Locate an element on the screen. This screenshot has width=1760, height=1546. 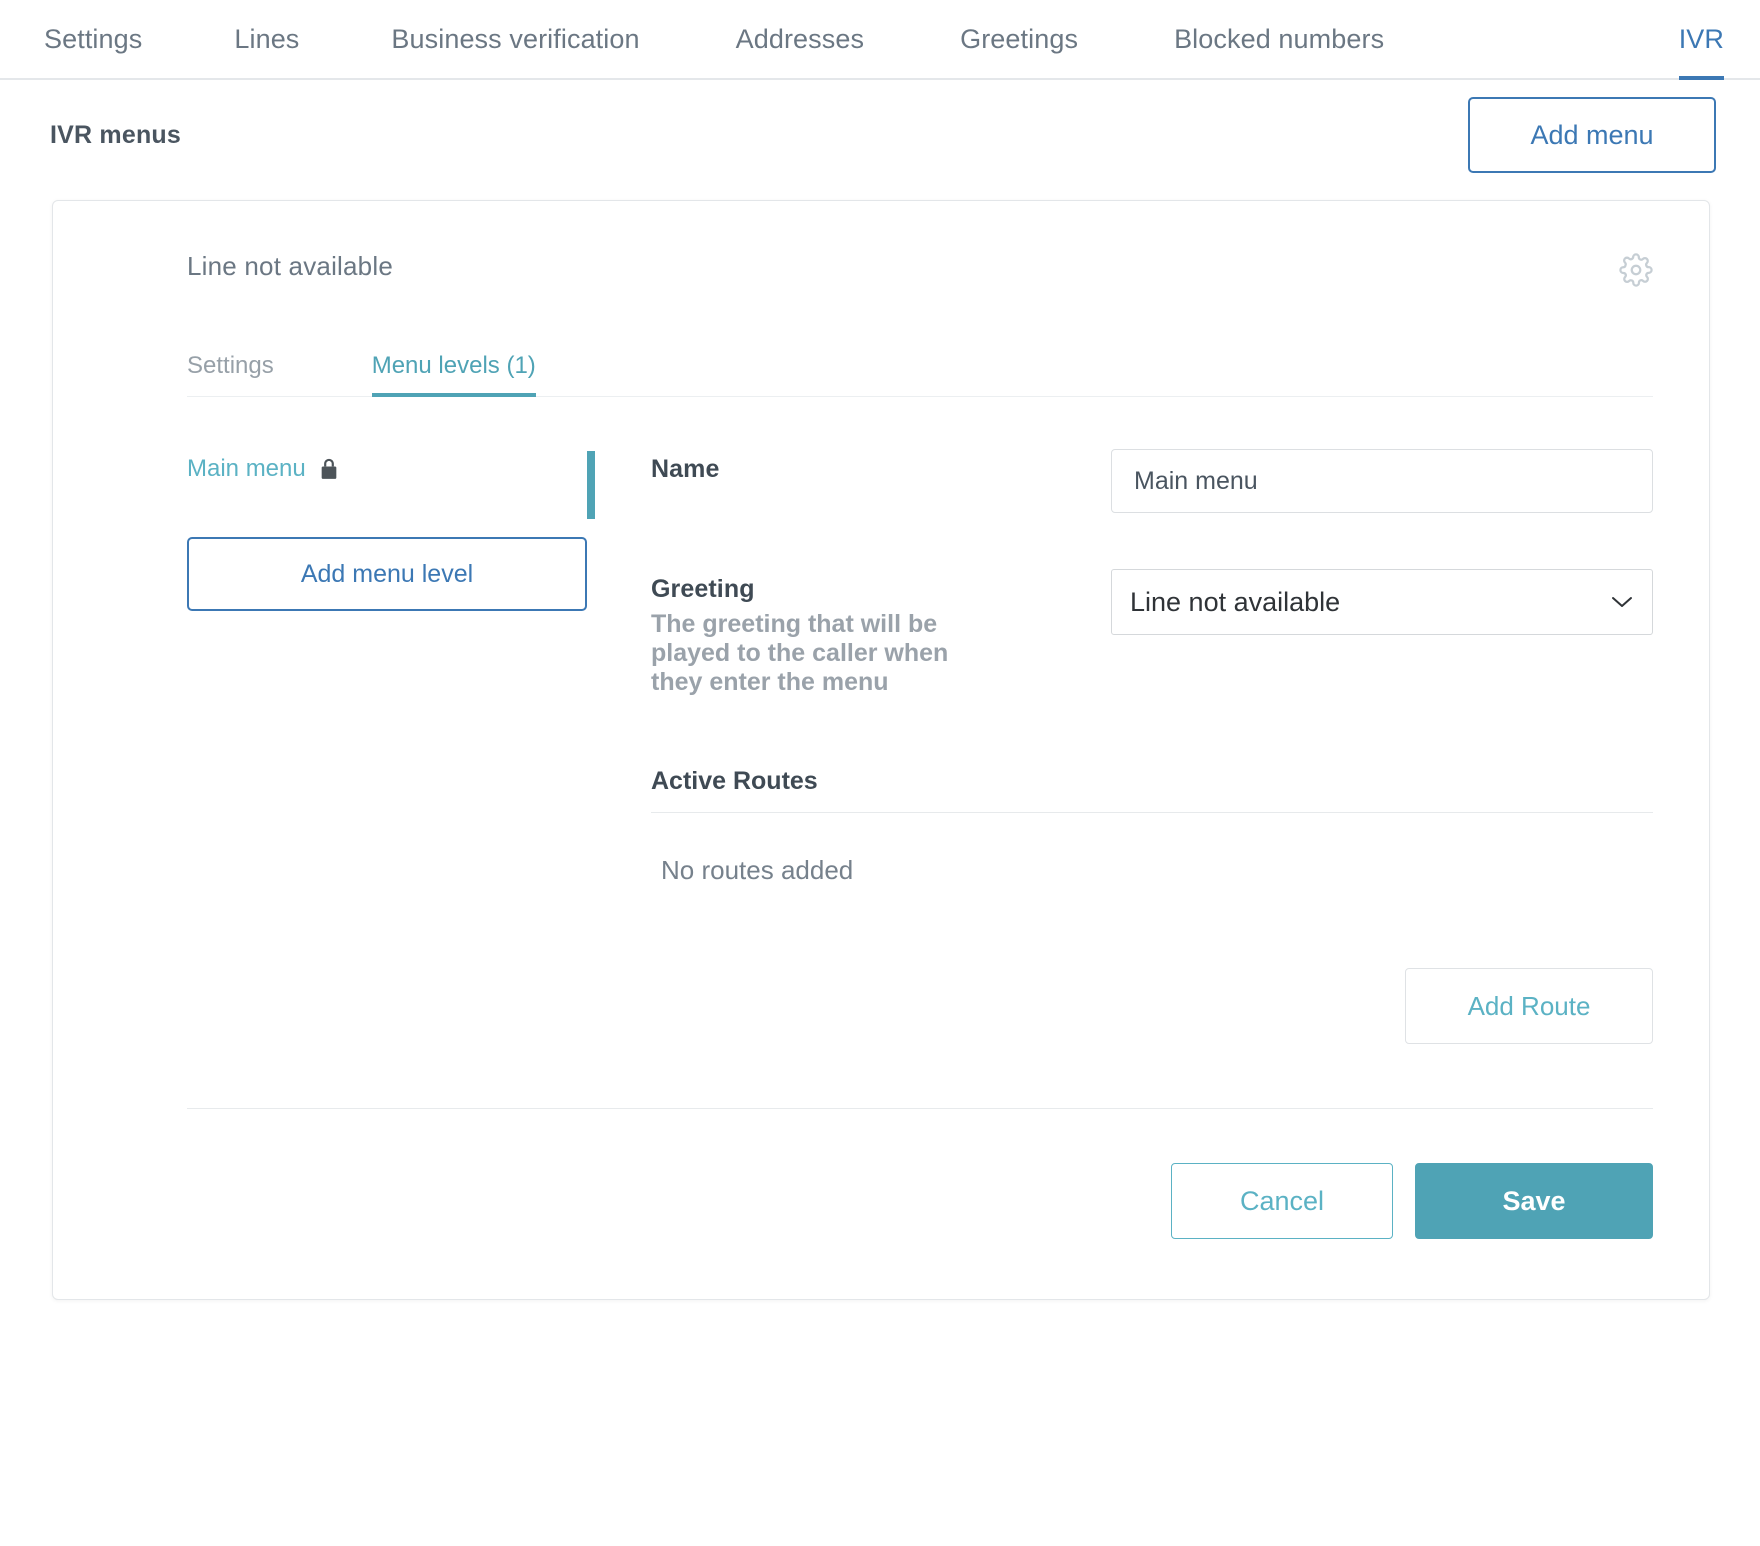
menu-levels-panel: Main menu Add menu level is located at coordinates (387, 746).